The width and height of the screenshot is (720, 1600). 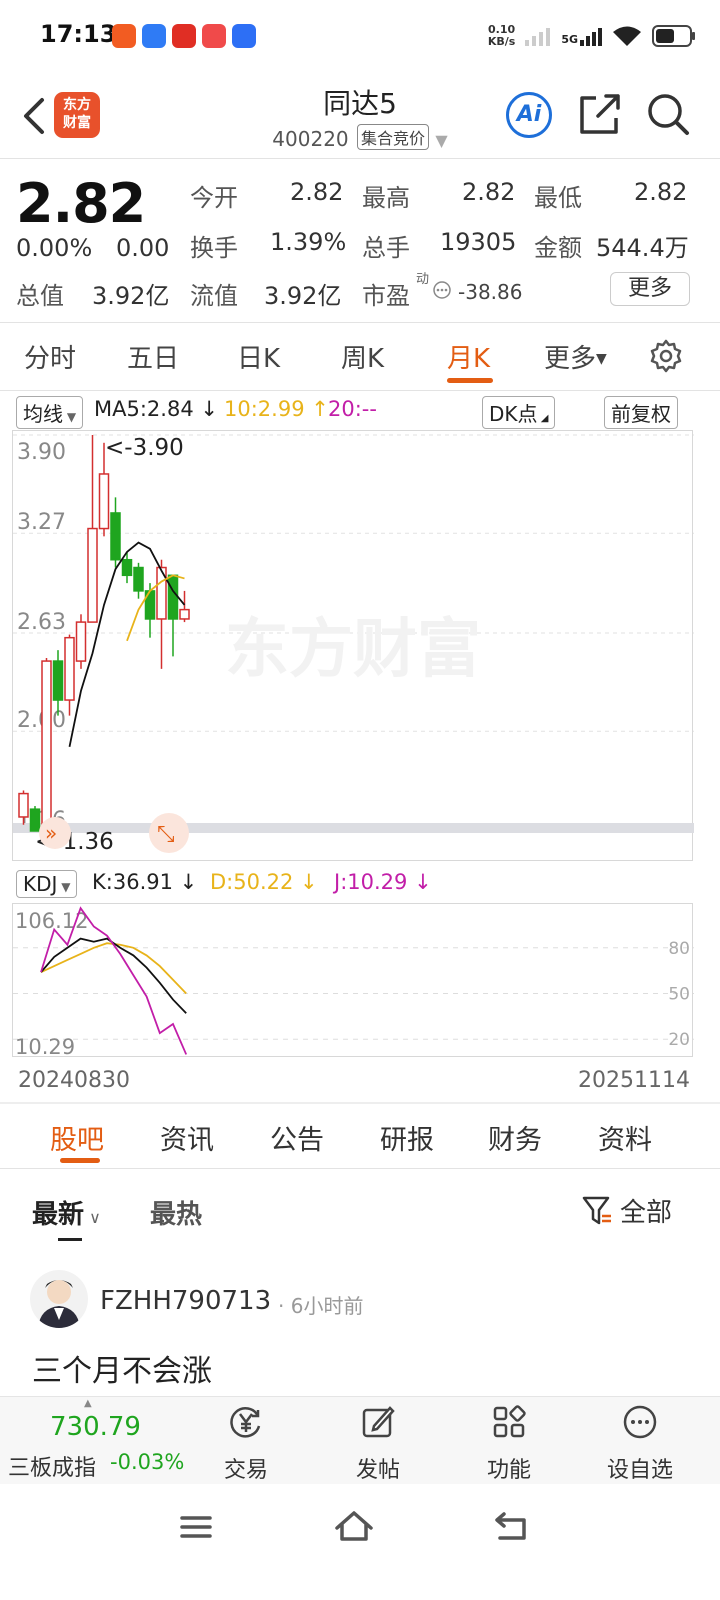 I want to click on more-quote-button: 更多, so click(x=650, y=289).